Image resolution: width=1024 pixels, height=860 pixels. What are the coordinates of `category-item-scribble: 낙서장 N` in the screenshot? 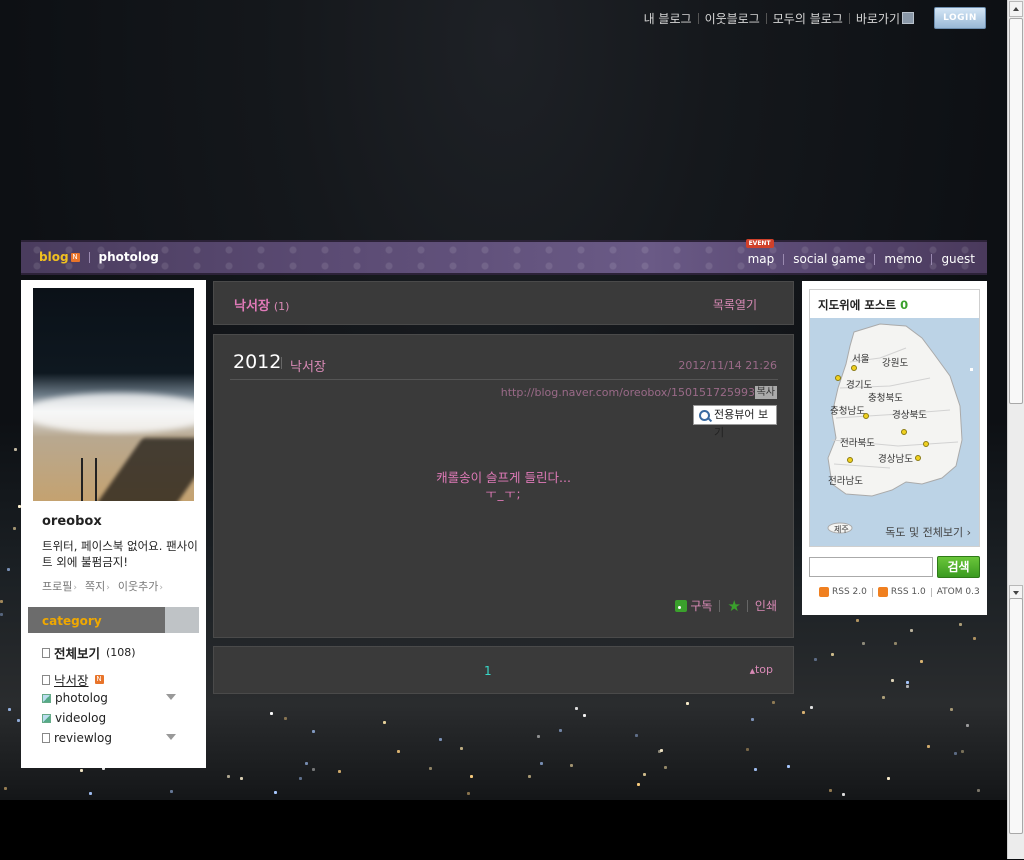 It's located at (73, 679).